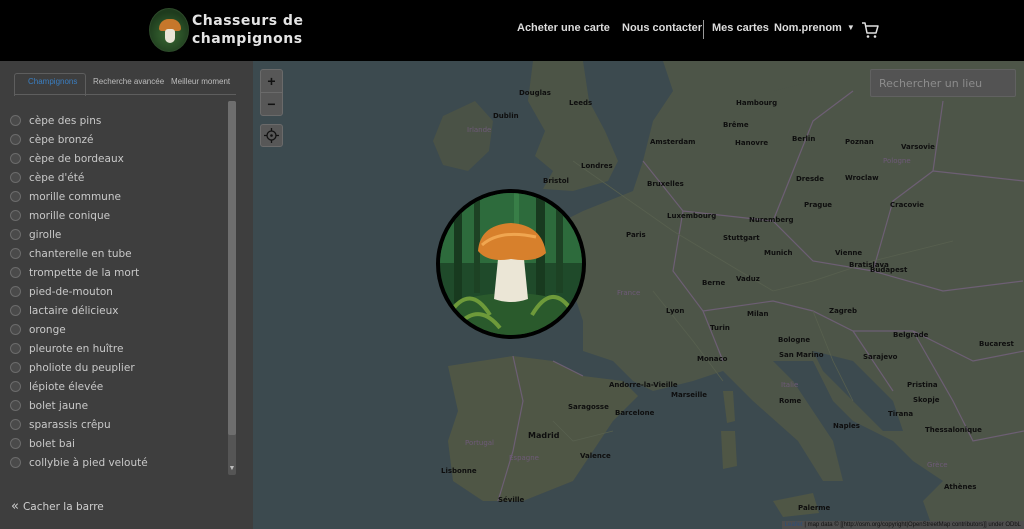  What do you see at coordinates (808, 28) in the screenshot?
I see `user-name: Nom.prenom` at bounding box center [808, 28].